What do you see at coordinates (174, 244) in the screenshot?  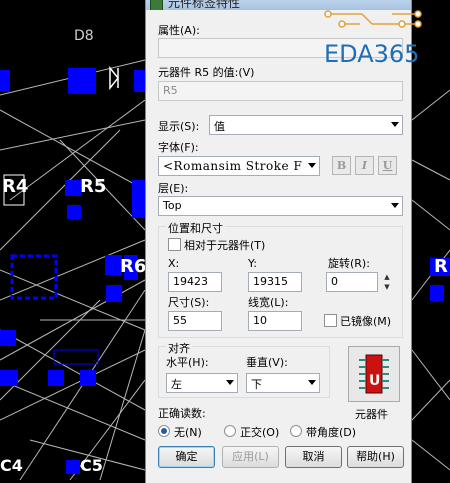 I see `relative-checkbox` at bounding box center [174, 244].